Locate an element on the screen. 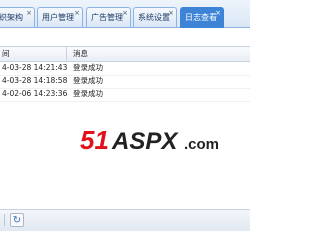  tab-label: 织架构 is located at coordinates (11, 17).